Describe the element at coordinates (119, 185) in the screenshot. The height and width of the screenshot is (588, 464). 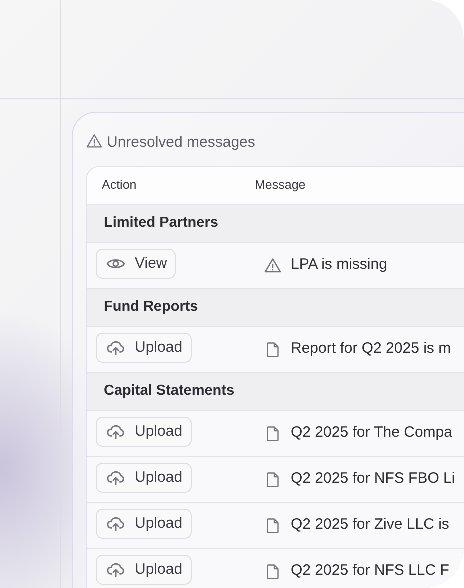
I see `column-header: Action` at that location.